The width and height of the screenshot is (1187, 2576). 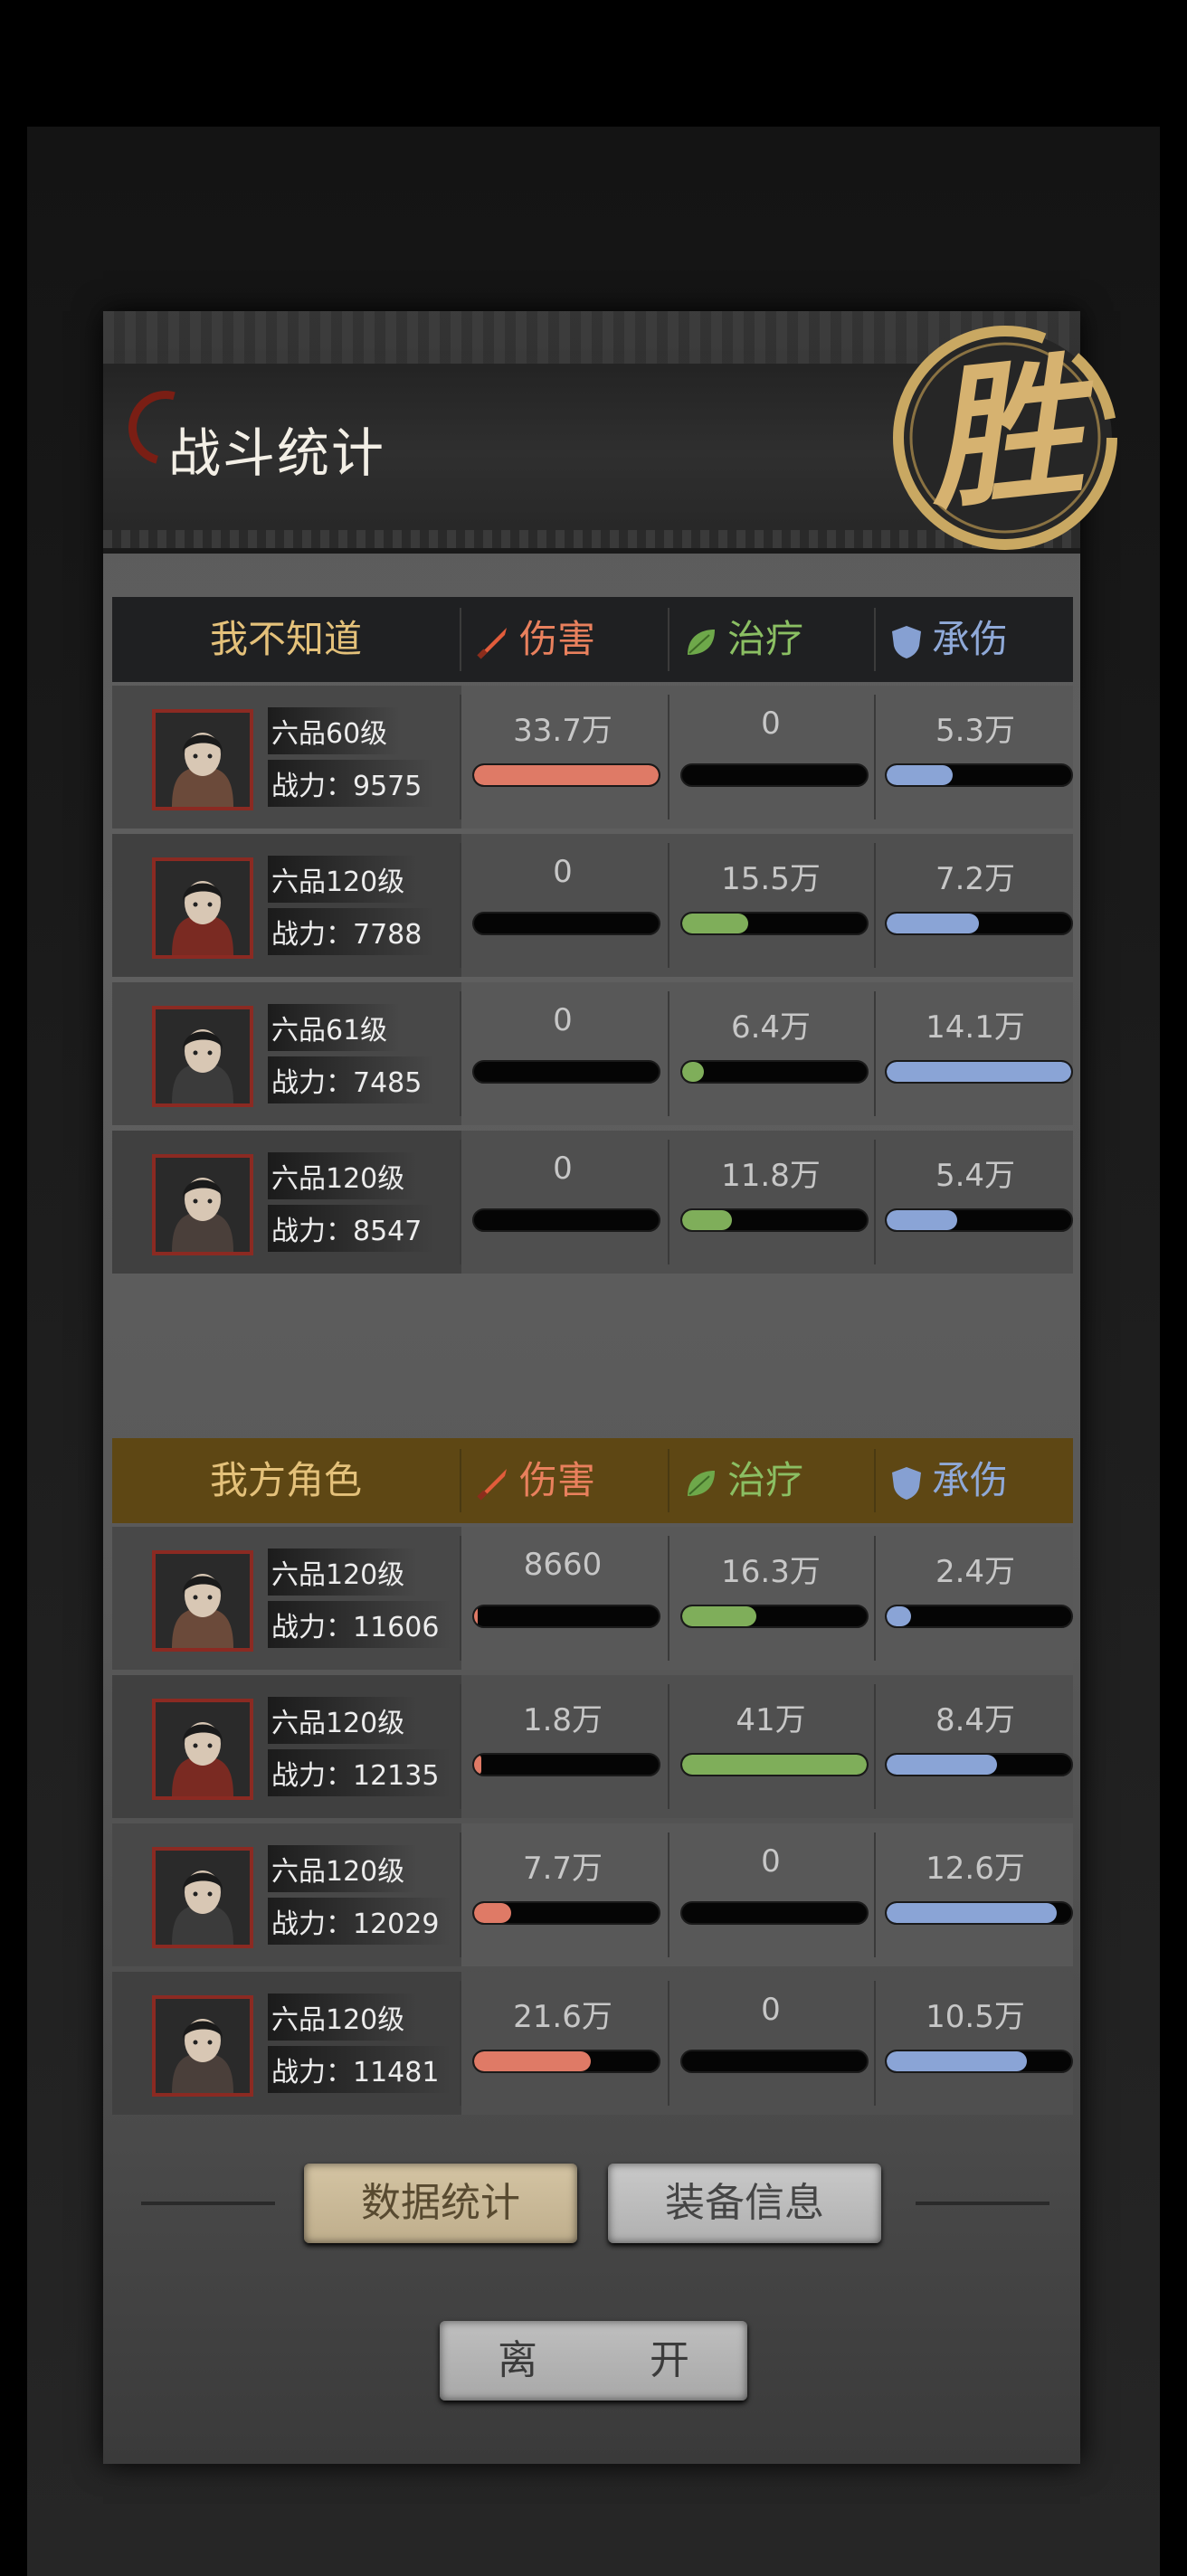 What do you see at coordinates (285, 1480) in the screenshot?
I see `ally-team-name: 我方角色` at bounding box center [285, 1480].